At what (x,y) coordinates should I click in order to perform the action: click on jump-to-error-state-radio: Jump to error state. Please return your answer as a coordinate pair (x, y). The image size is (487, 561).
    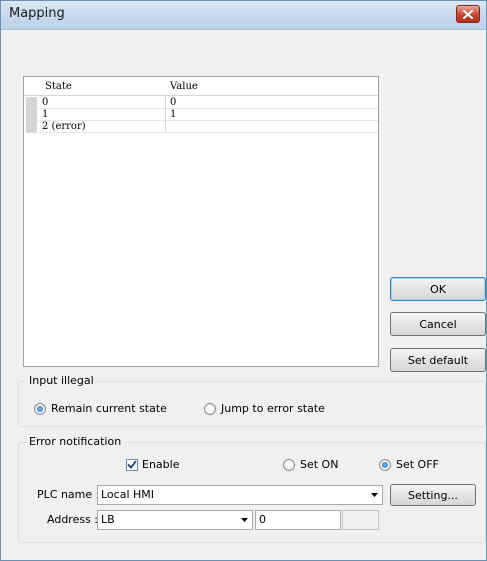
    Looking at the image, I should click on (264, 408).